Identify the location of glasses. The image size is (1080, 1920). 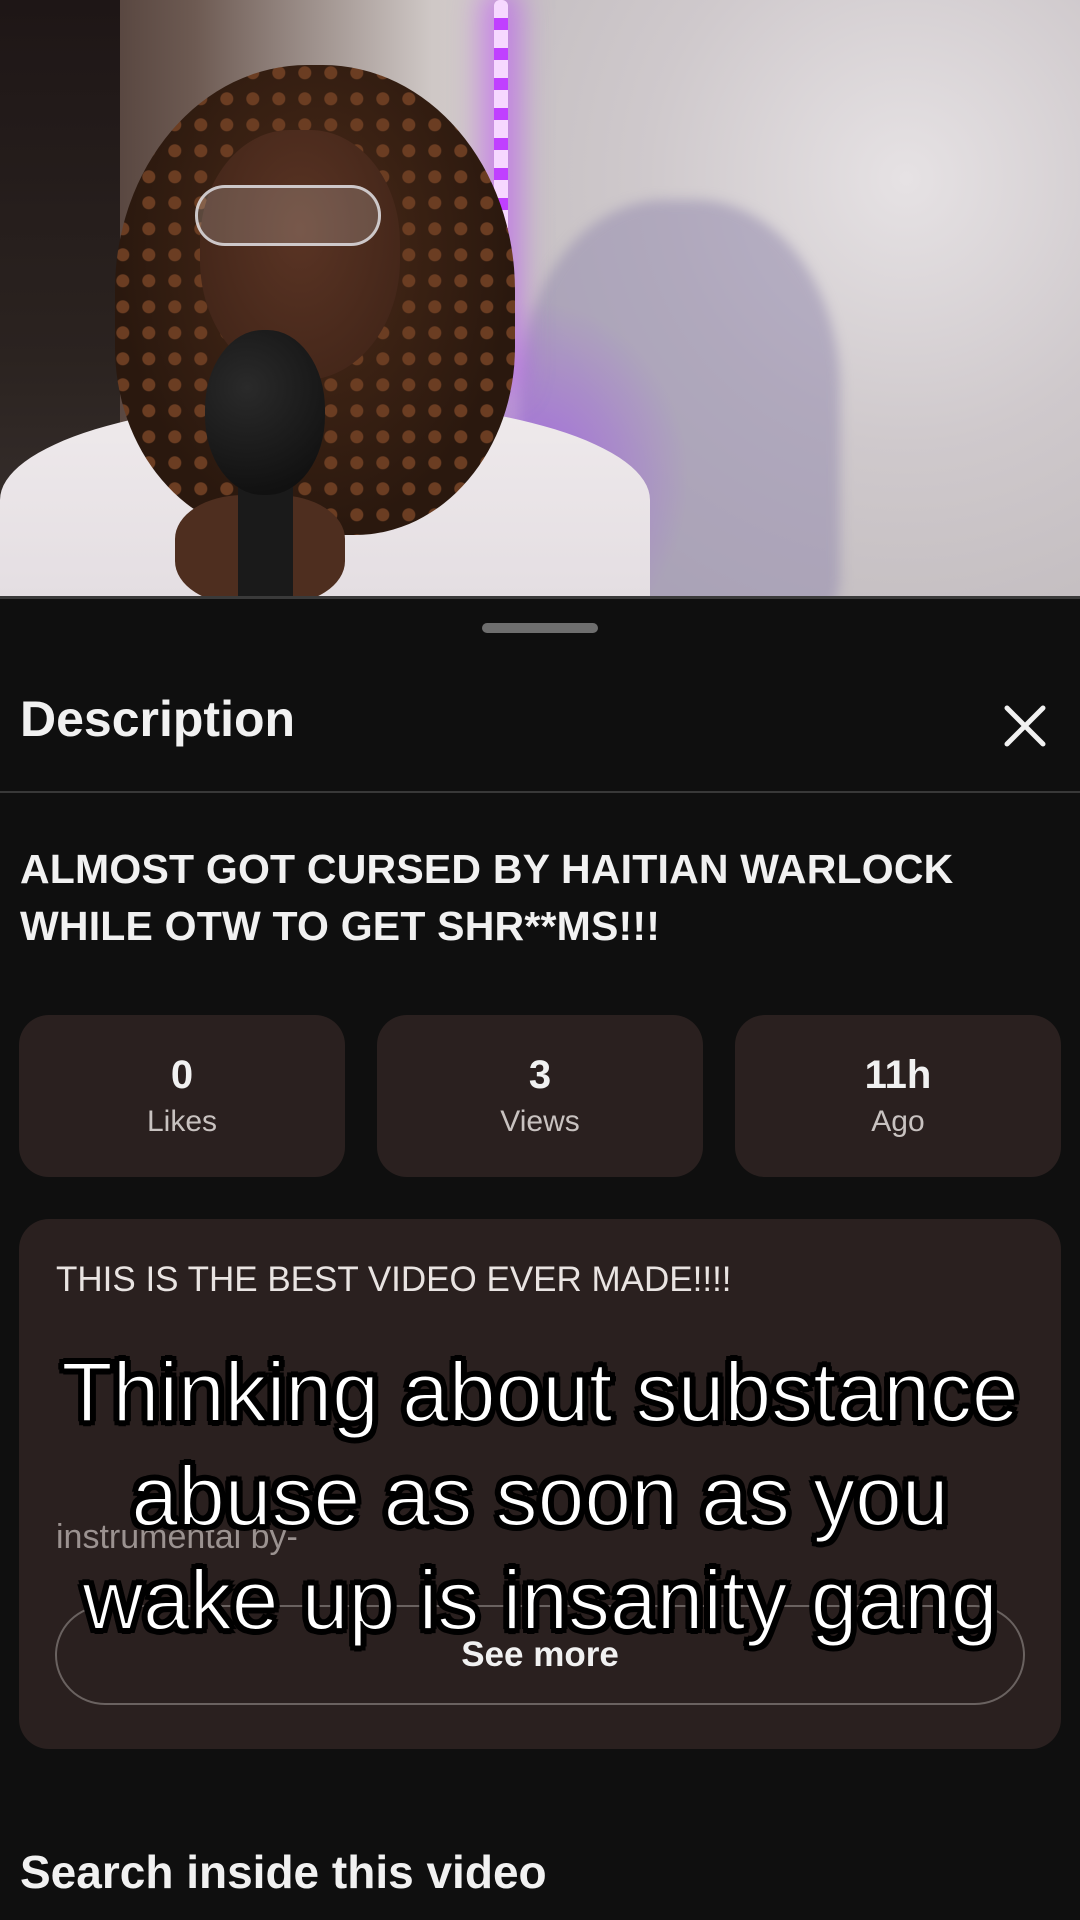
(288, 215).